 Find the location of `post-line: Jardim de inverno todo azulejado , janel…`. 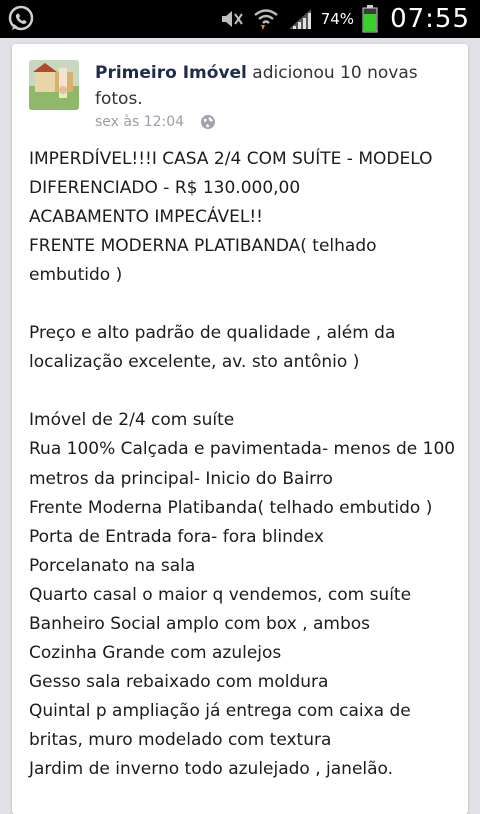

post-line: Jardim de inverno todo azulejado , janel… is located at coordinates (211, 768).